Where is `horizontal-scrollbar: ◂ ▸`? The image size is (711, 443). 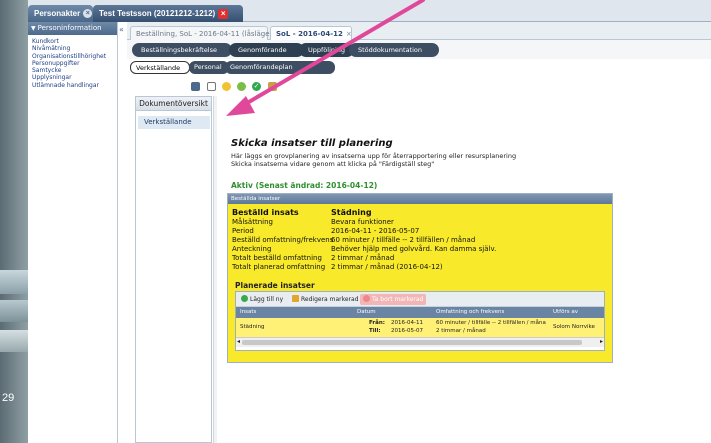 horizontal-scrollbar: ◂ ▸ is located at coordinates (420, 342).